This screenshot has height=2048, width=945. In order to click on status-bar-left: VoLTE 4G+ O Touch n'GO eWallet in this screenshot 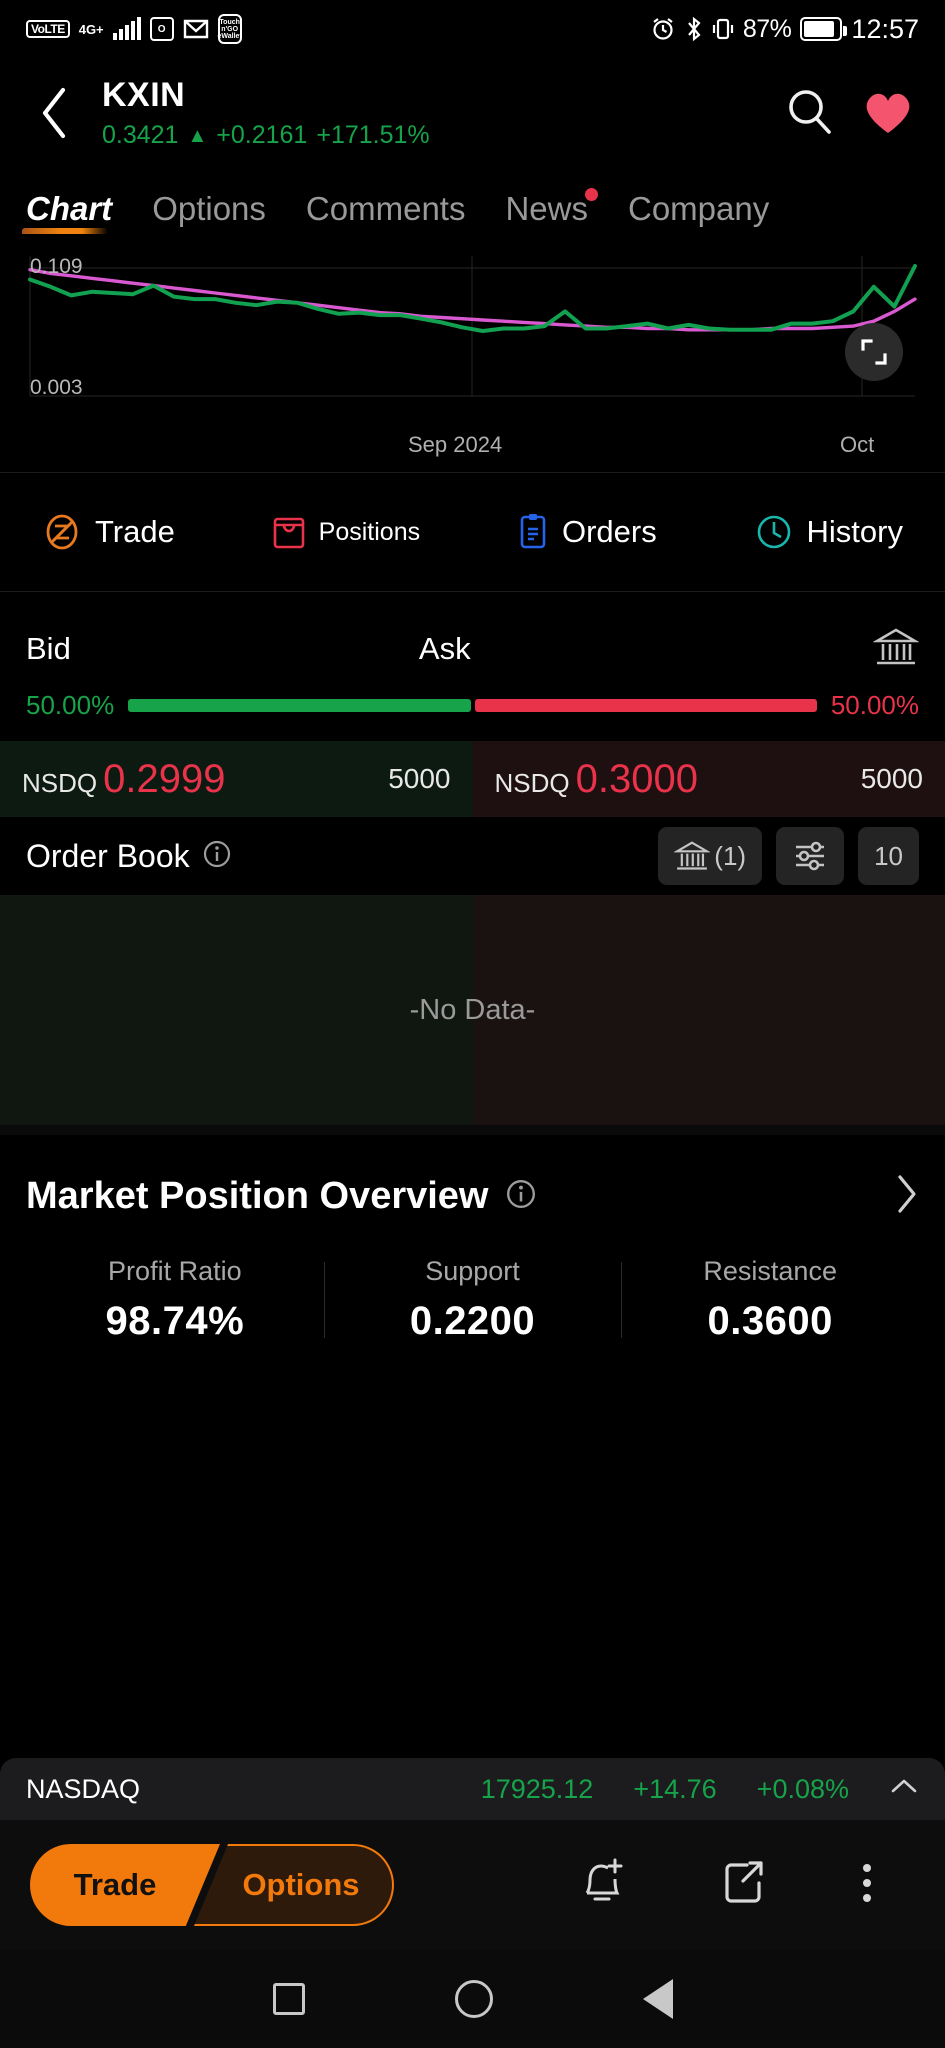, I will do `click(134, 29)`.